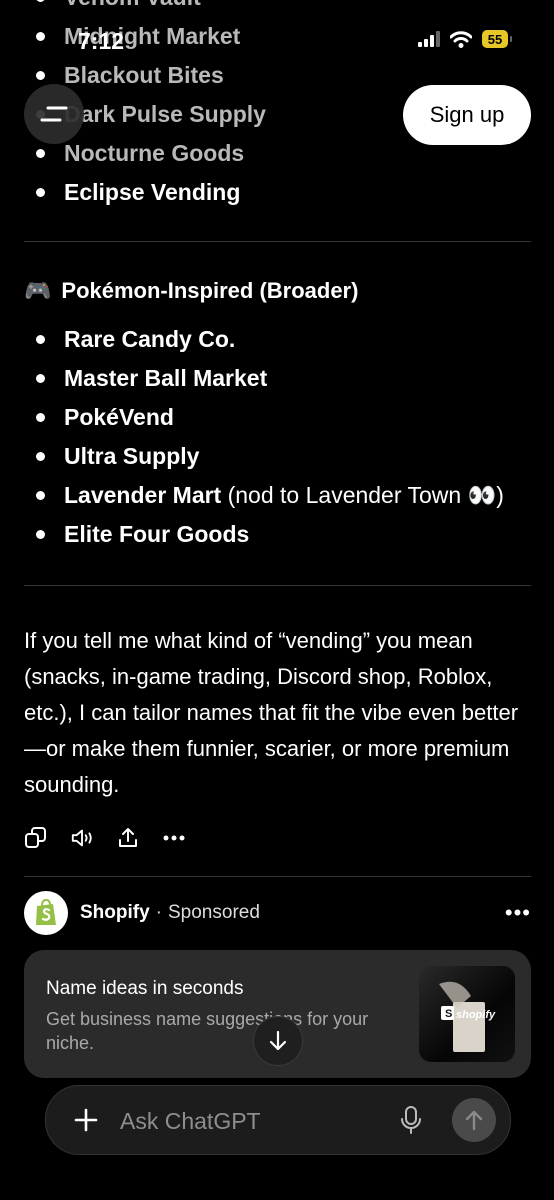 The height and width of the screenshot is (1200, 554). What do you see at coordinates (101, 41) in the screenshot?
I see `status-time: 7:12` at bounding box center [101, 41].